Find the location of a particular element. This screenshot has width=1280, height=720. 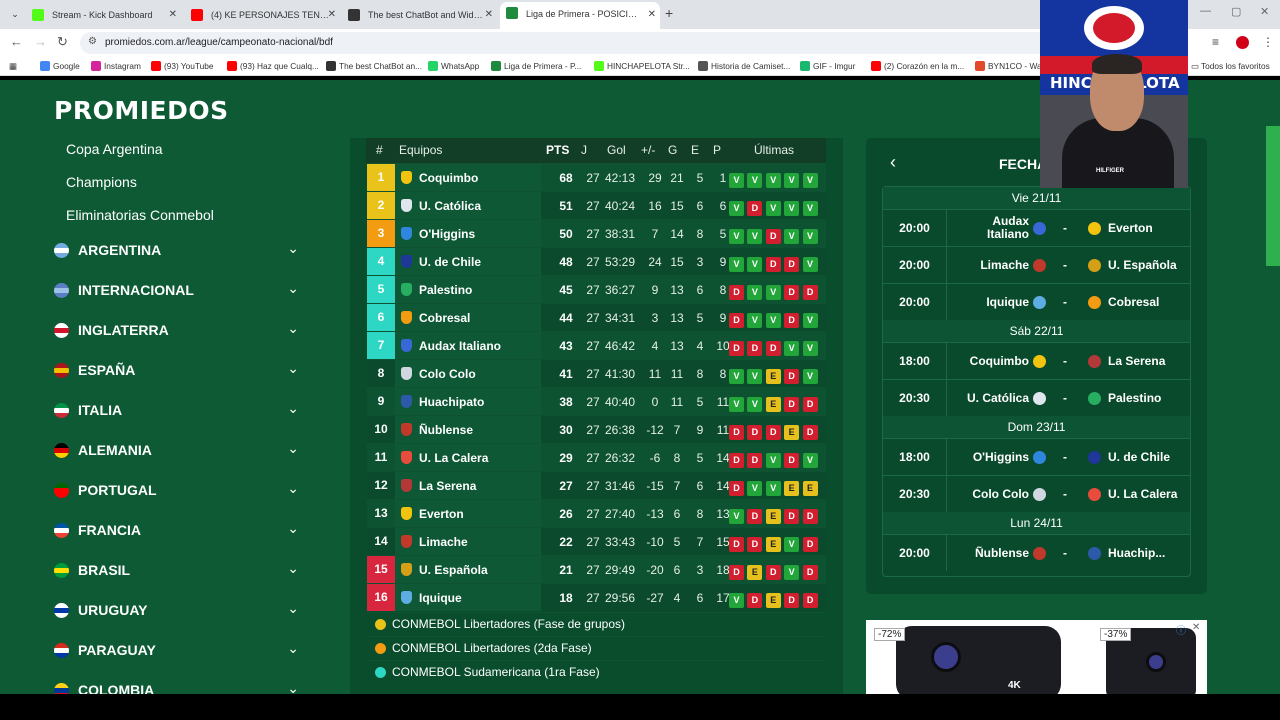

team-name: Limache is located at coordinates (443, 542).